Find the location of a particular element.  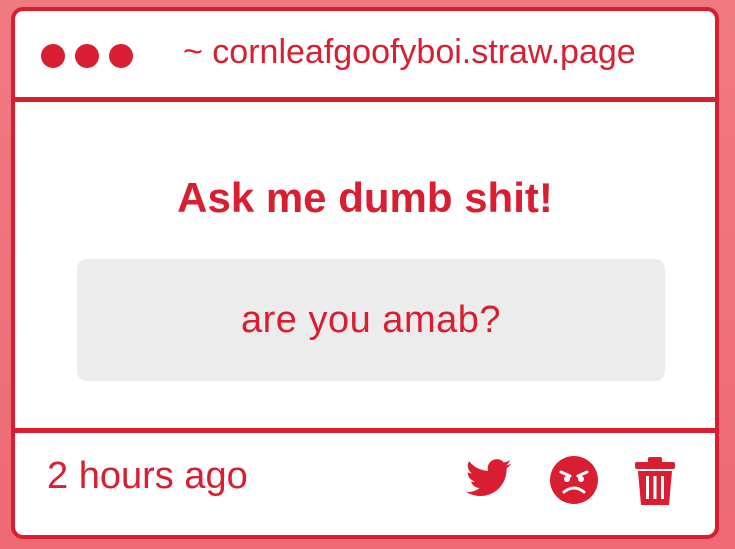

page-title: Ask me dumb shit! is located at coordinates (365, 197).